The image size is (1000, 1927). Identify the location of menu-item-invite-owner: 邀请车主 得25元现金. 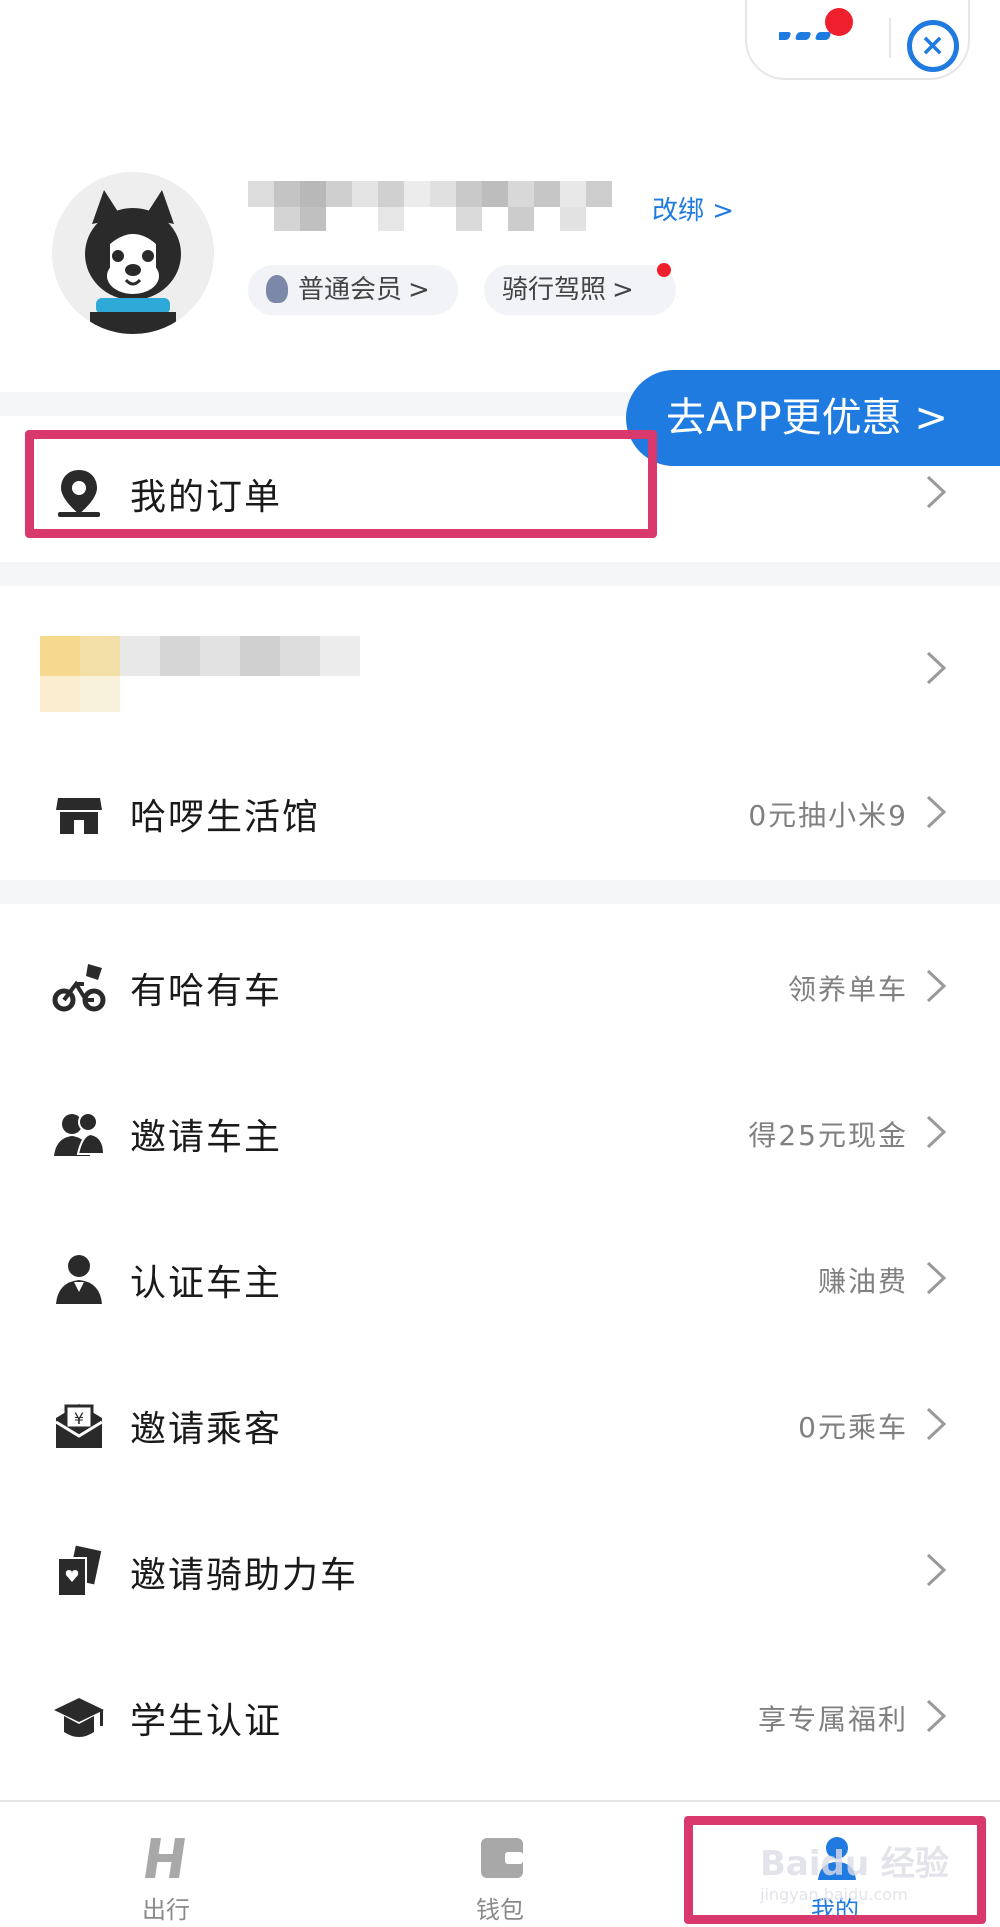
(500, 1128).